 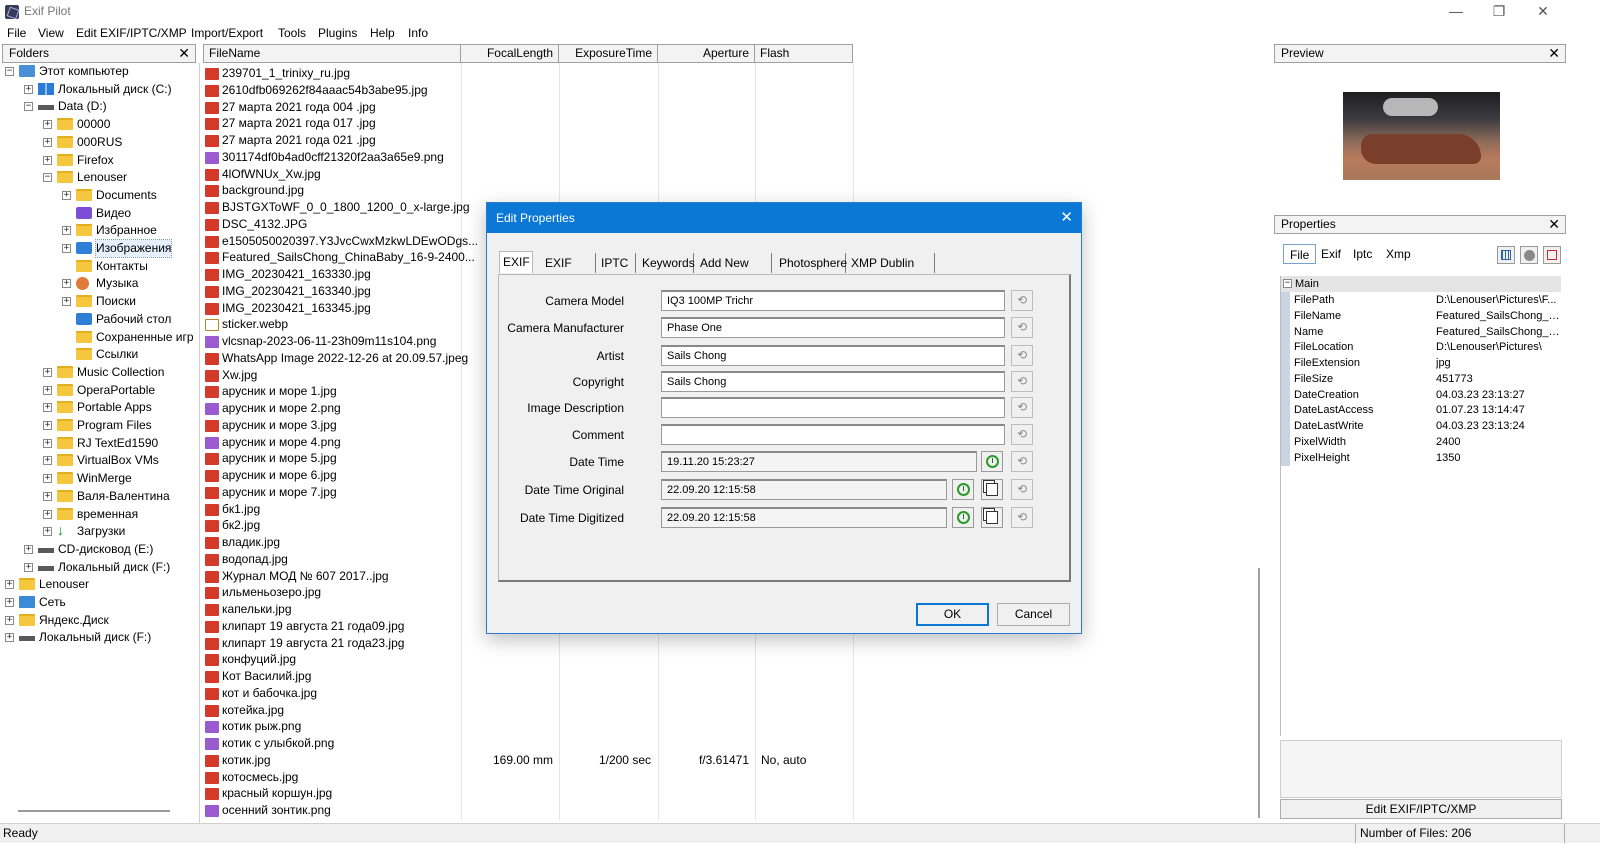 I want to click on column-header-filename: FileName, so click(x=332, y=53).